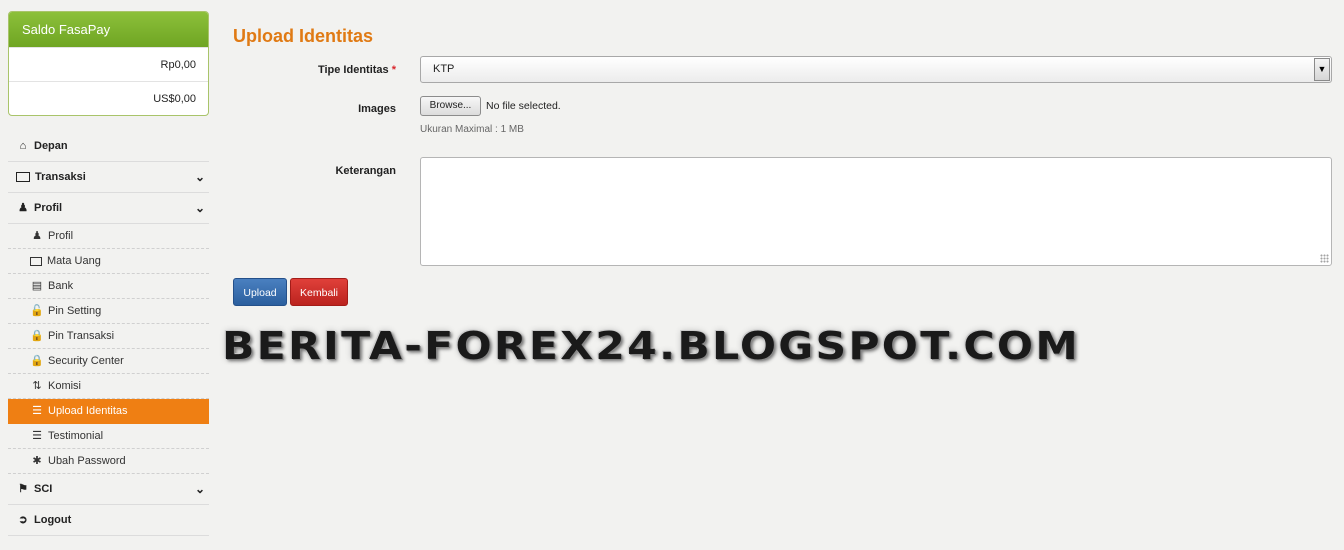  Describe the element at coordinates (353, 70) in the screenshot. I see `tipe-identitas-label-text: Tipe Identitas` at that location.